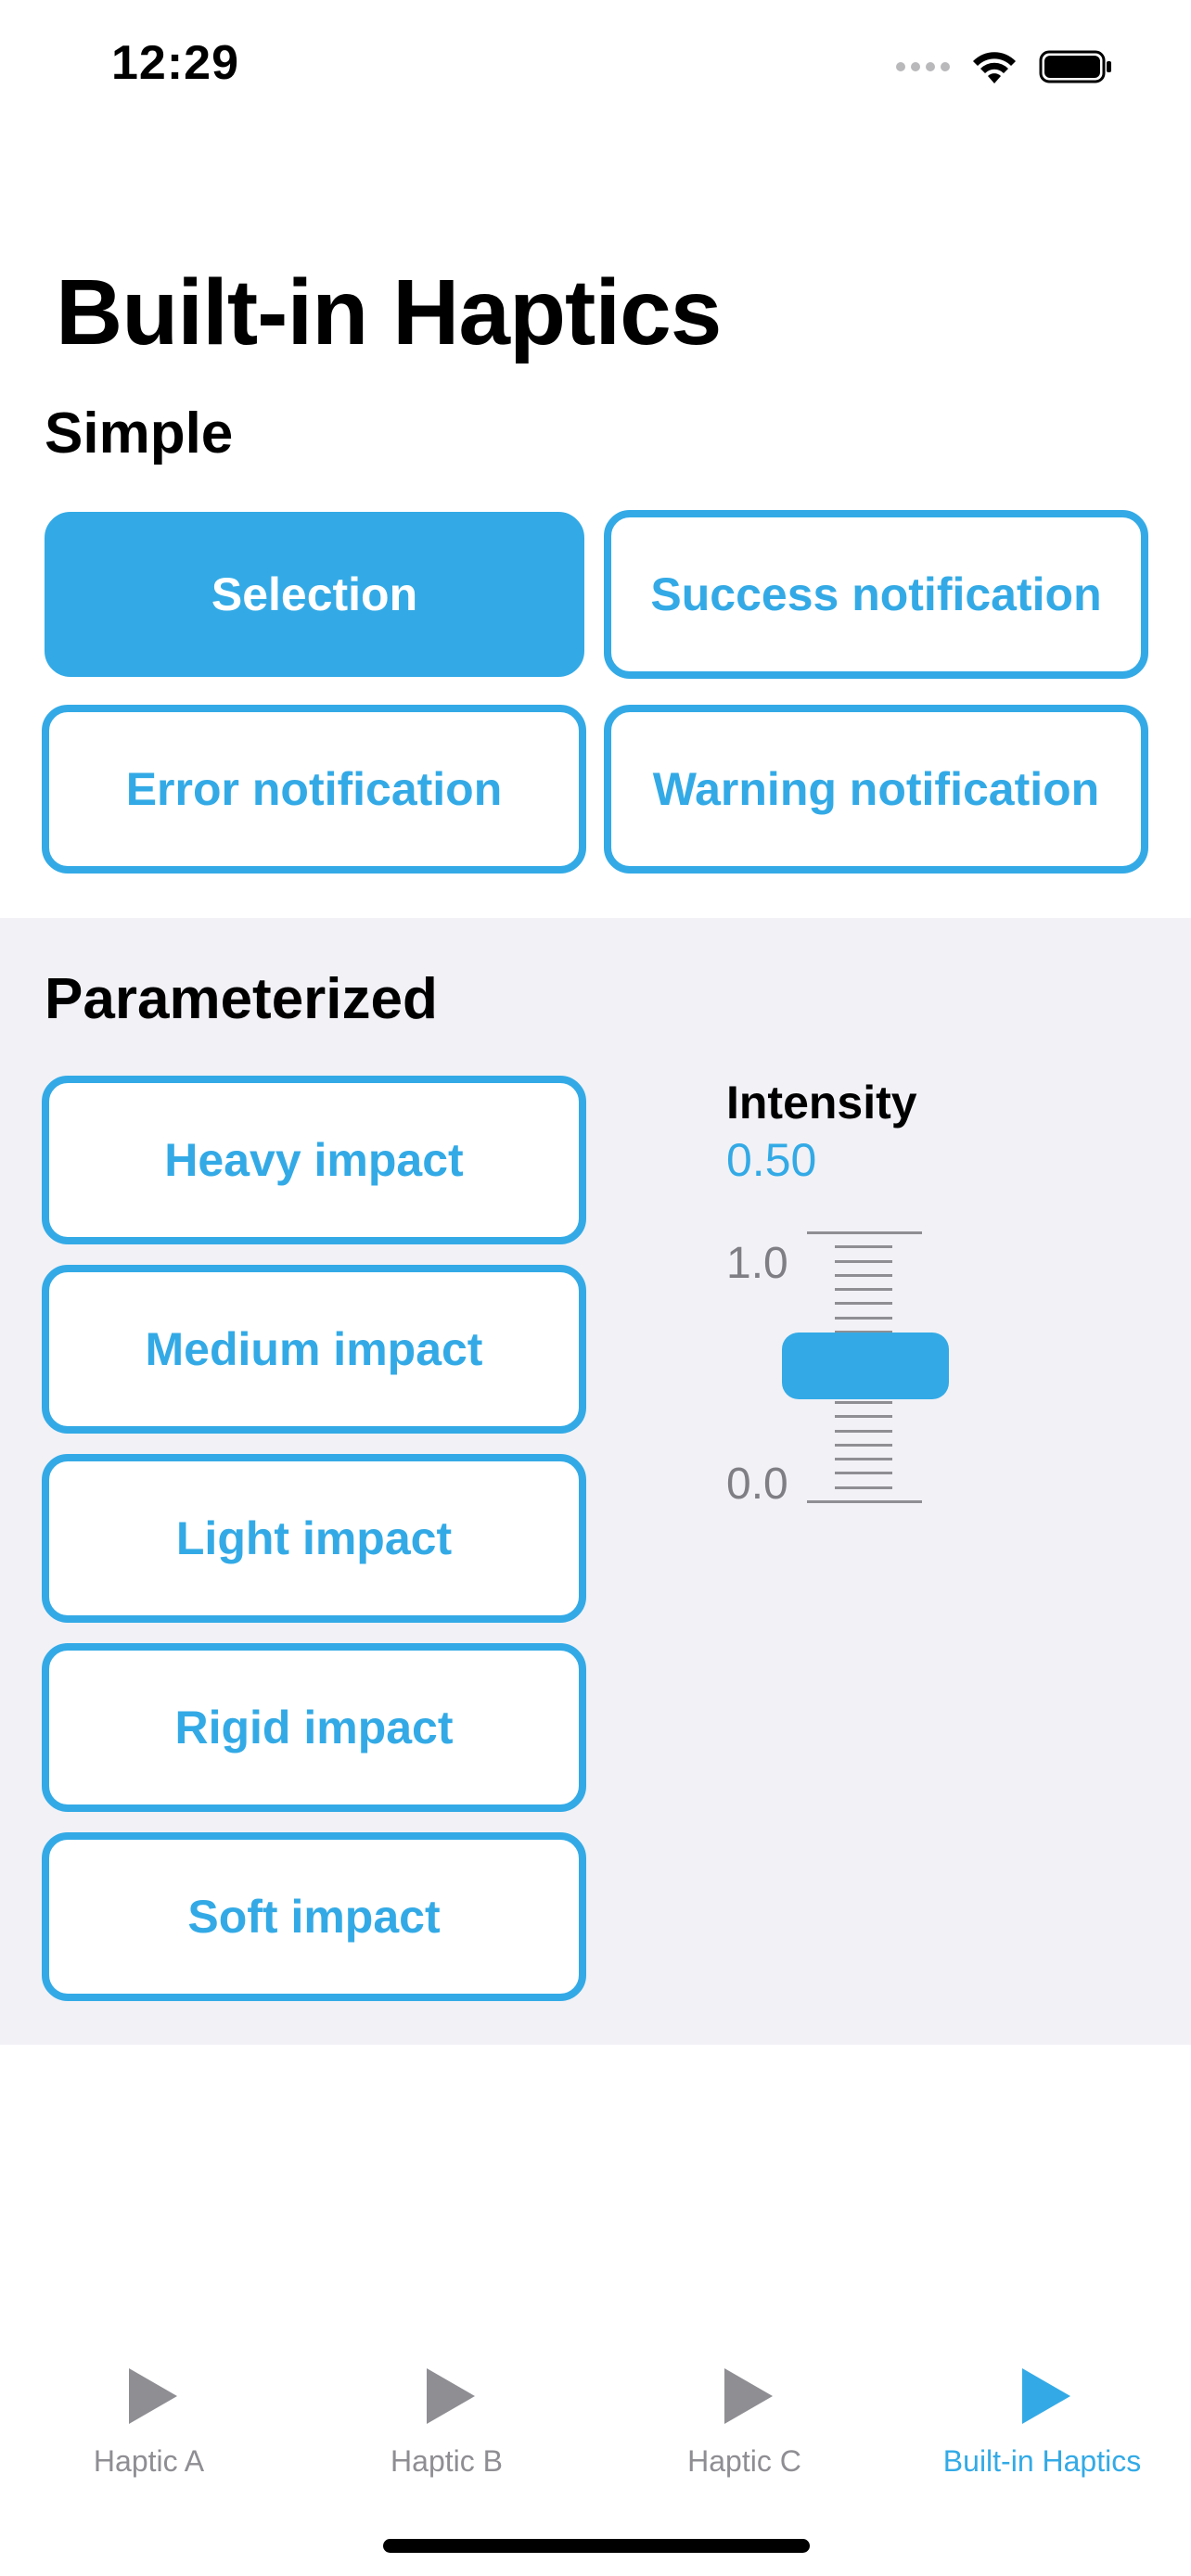 This screenshot has height=2576, width=1191. I want to click on medium-impact-button: Medium impact, so click(314, 1350).